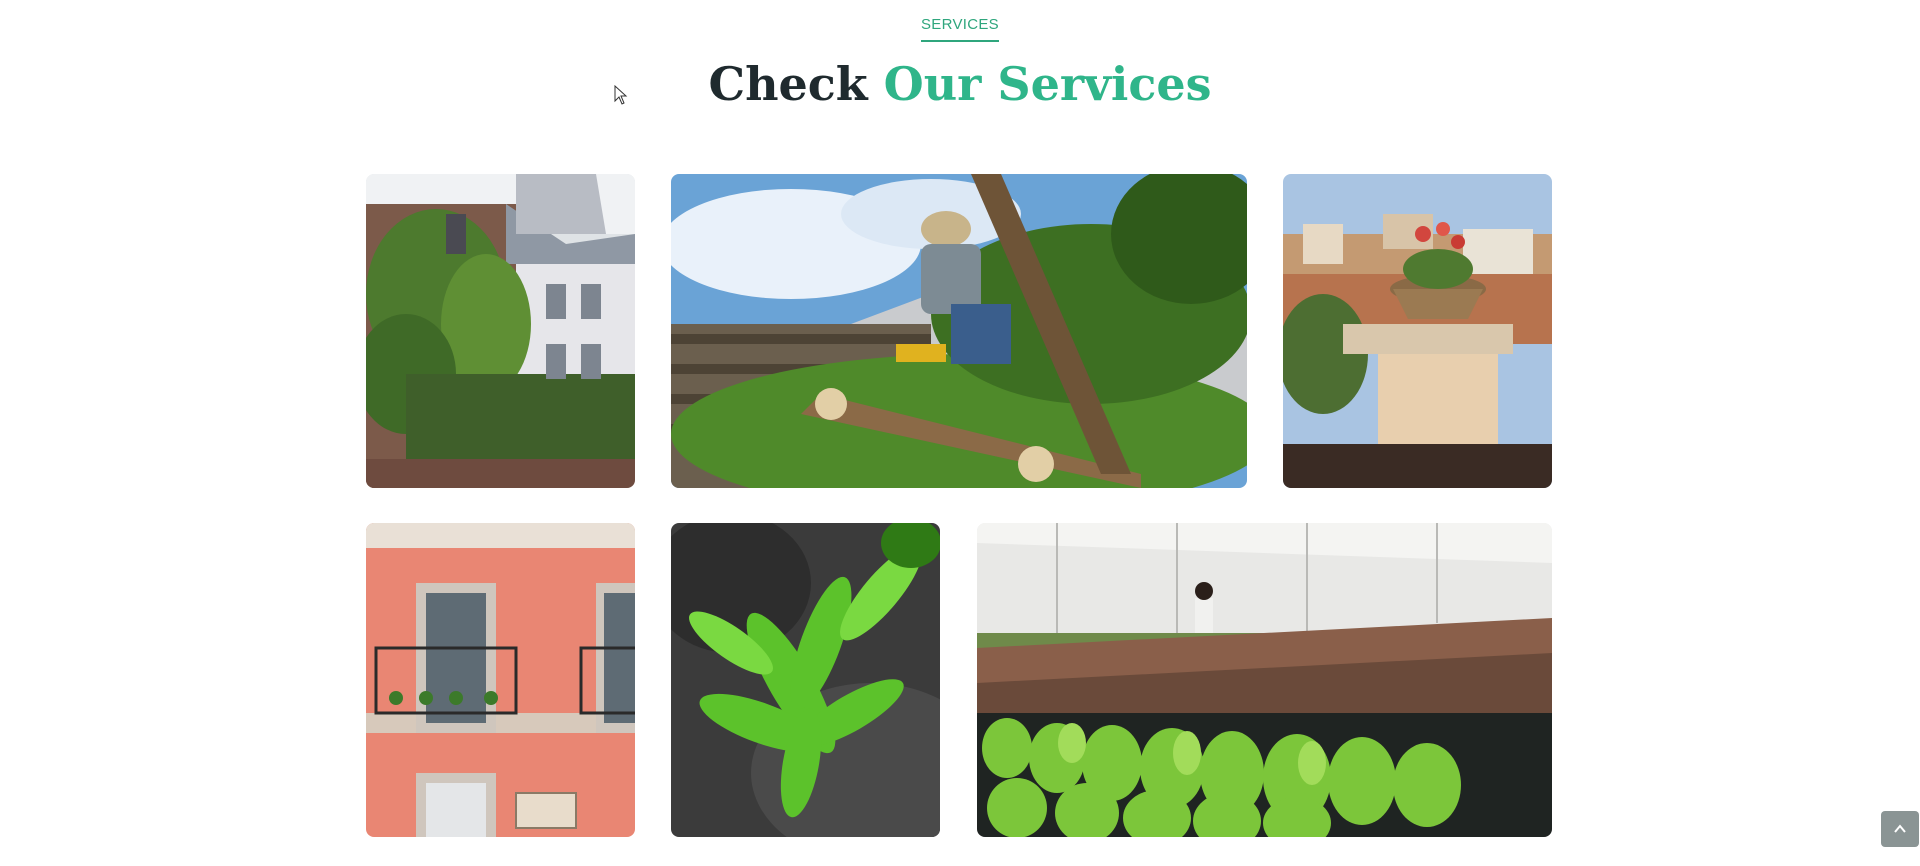  I want to click on greenhouse-image, so click(1264, 680).